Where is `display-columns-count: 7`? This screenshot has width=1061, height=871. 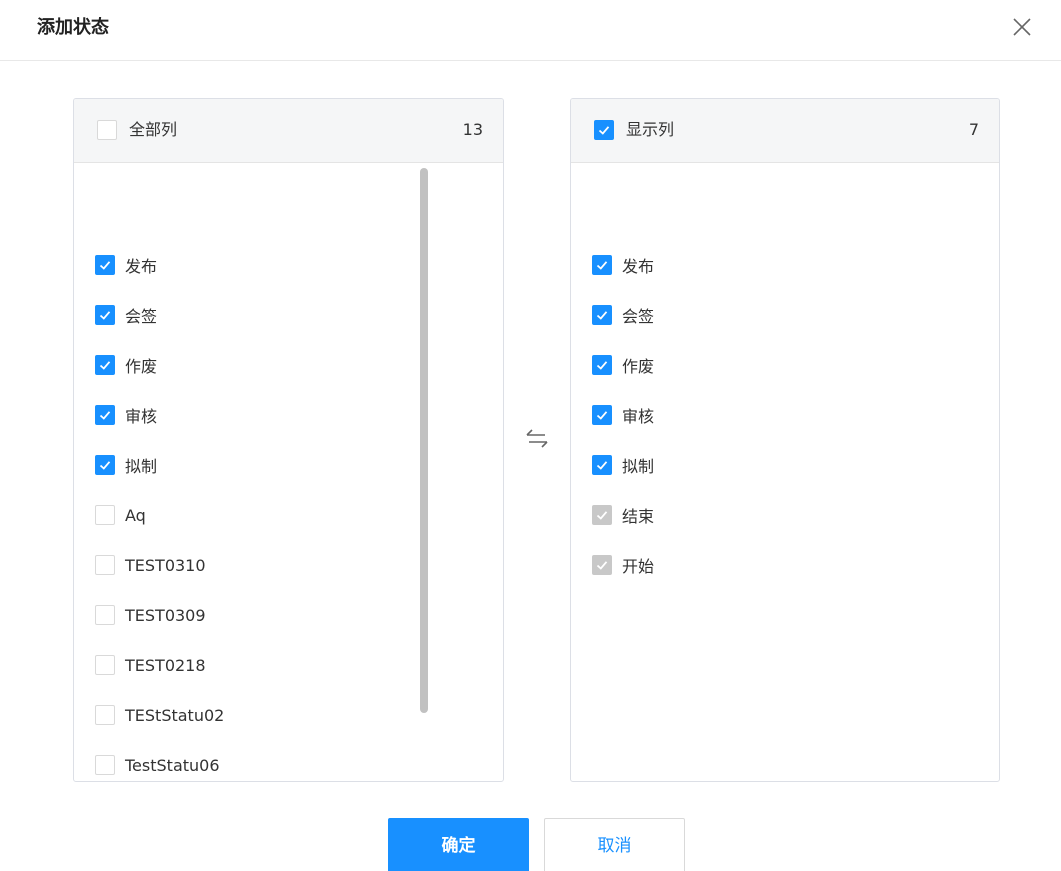 display-columns-count: 7 is located at coordinates (973, 129).